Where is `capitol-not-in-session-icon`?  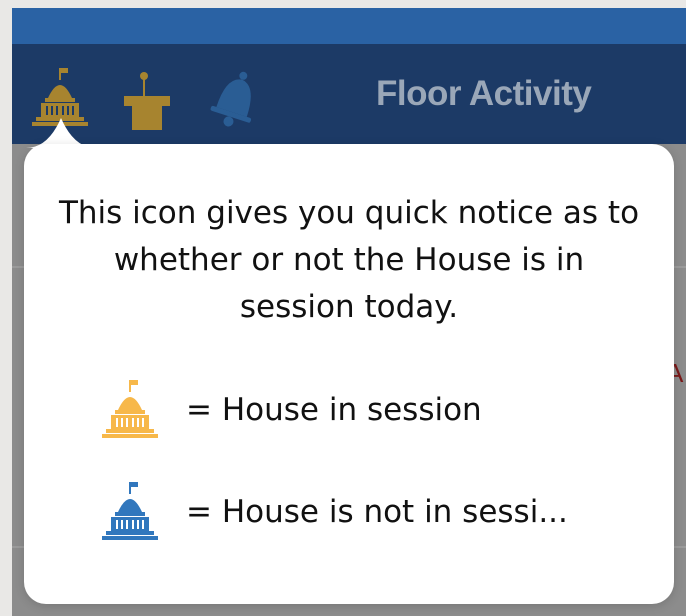 capitol-not-in-session-icon is located at coordinates (130, 512).